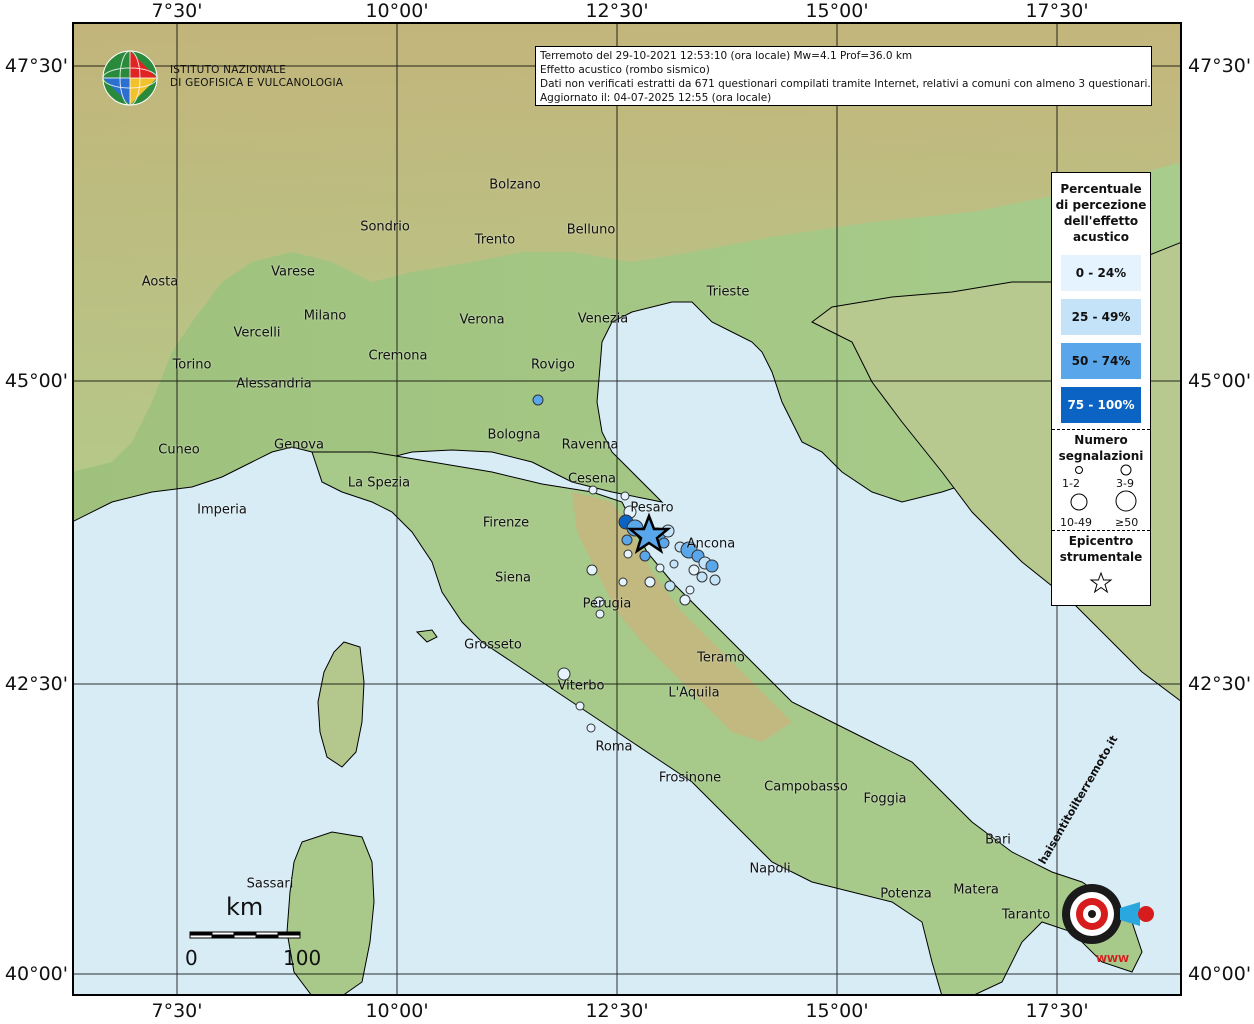 The height and width of the screenshot is (1024, 1254). What do you see at coordinates (625, 70) in the screenshot?
I see `effect-type: Effetto acustico (rombo sismico)` at bounding box center [625, 70].